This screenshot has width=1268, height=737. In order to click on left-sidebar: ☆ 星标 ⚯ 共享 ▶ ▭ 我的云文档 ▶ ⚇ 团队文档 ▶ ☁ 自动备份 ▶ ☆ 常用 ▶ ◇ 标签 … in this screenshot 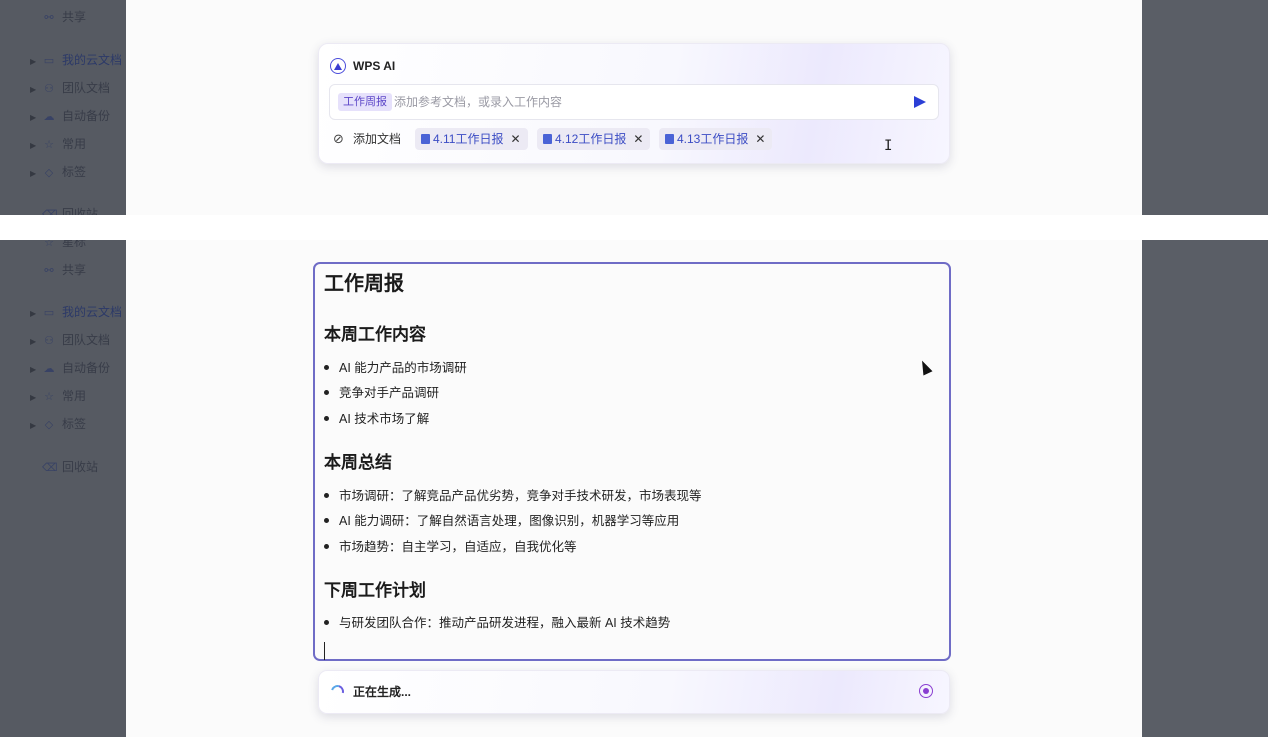, I will do `click(63, 488)`.